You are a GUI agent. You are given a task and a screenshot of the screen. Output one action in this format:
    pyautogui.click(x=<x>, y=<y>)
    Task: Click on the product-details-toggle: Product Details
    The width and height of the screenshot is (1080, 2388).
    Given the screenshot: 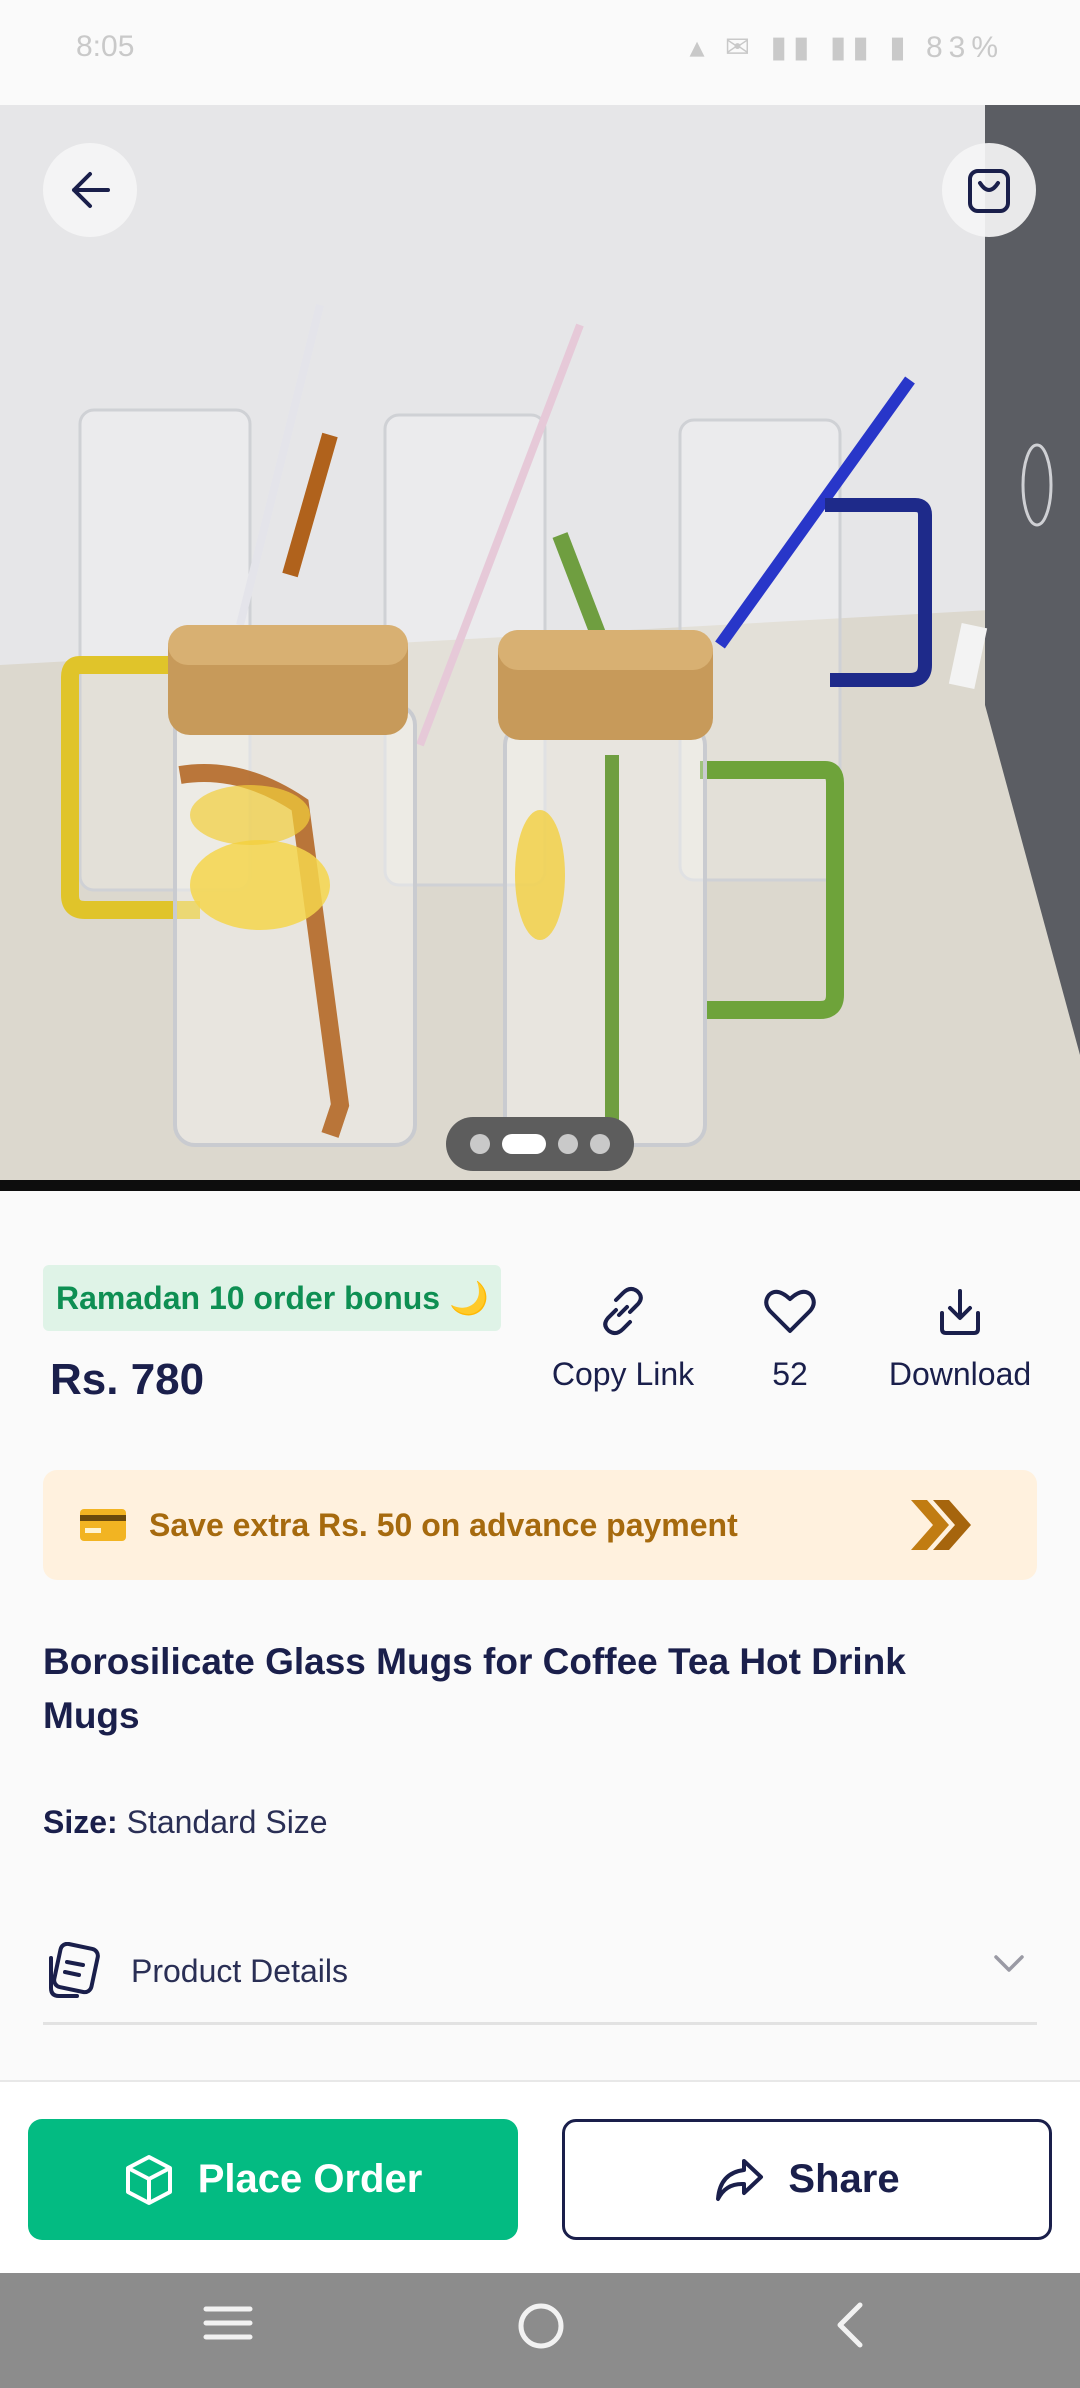 What is the action you would take?
    pyautogui.click(x=540, y=1972)
    